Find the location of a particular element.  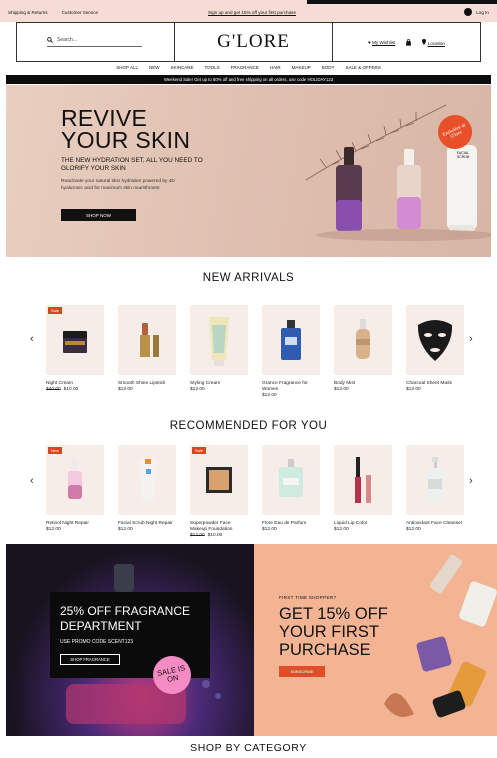

first-purchase-title: GET 15% OFF YOUR FIRST PURCHASE is located at coordinates (333, 632).